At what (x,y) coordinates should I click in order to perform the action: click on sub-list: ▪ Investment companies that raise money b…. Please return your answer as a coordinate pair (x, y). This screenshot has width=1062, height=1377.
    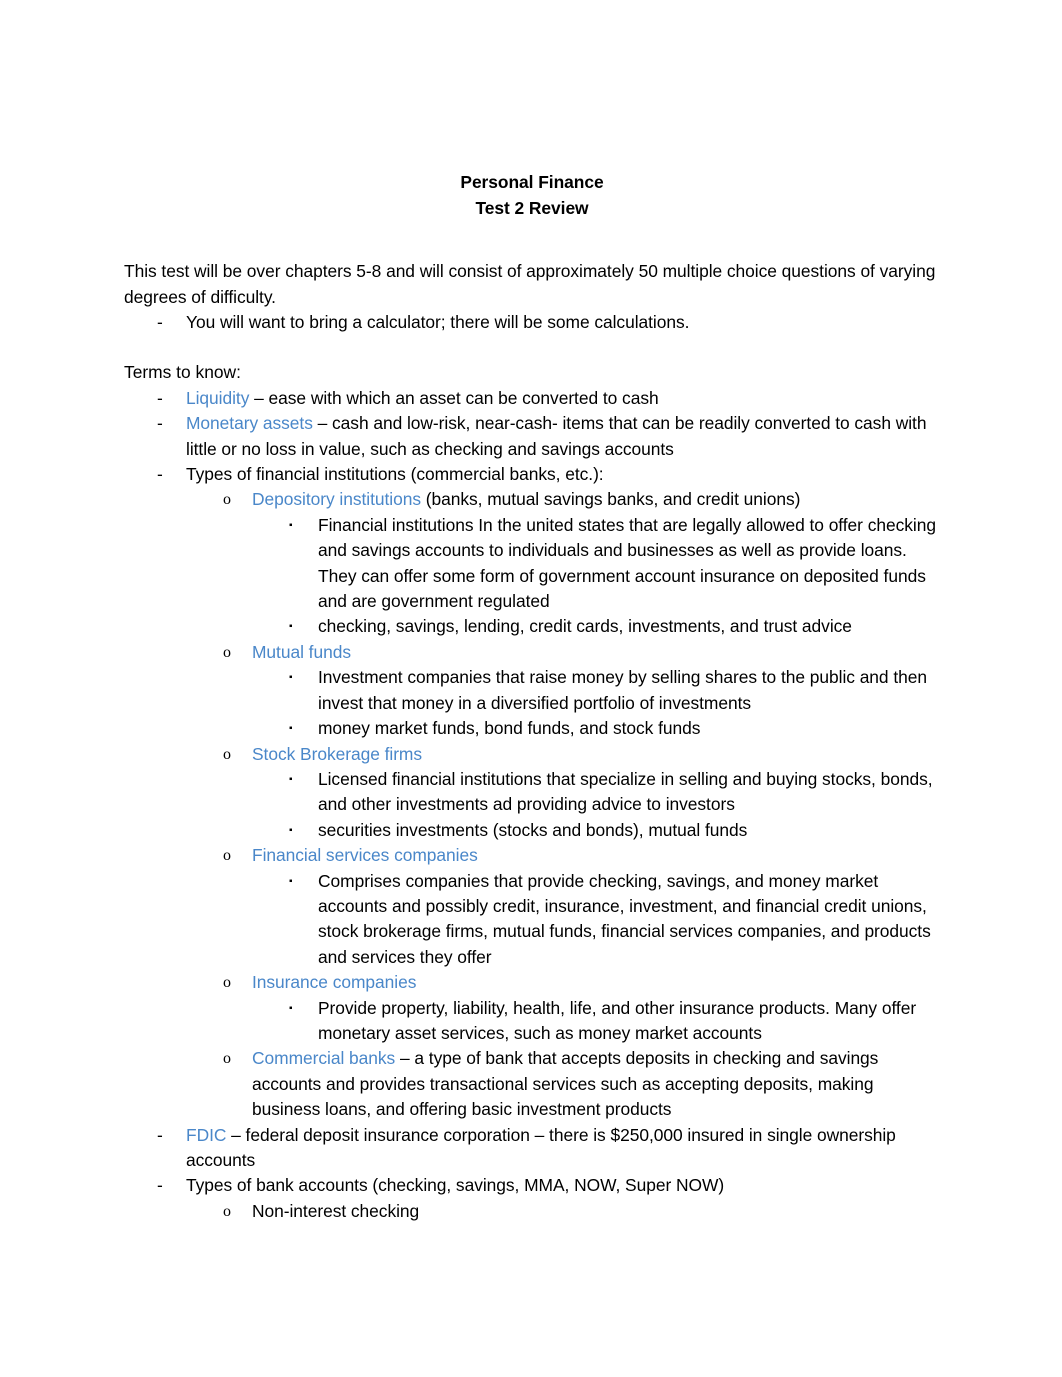
    Looking at the image, I should click on (614, 703).